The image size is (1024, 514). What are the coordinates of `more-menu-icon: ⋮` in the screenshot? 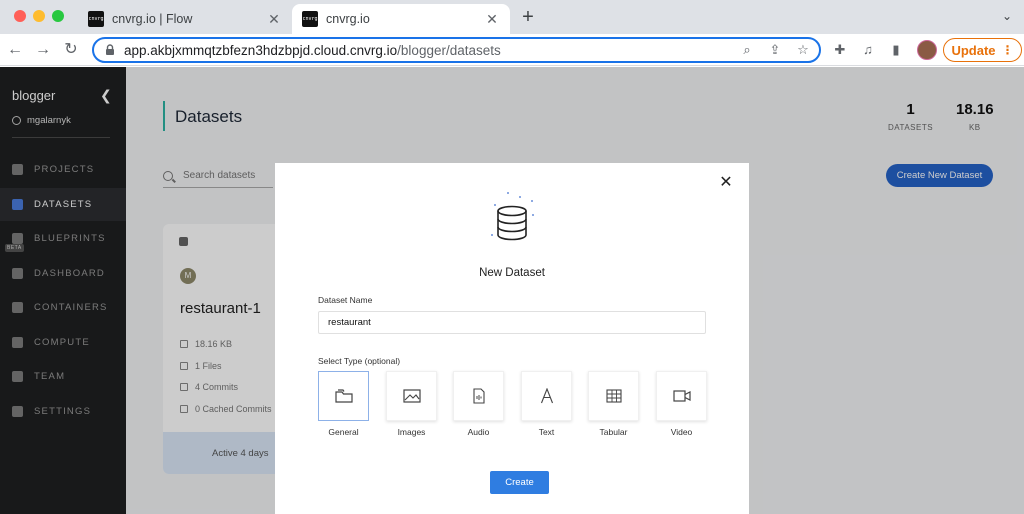 It's located at (1007, 50).